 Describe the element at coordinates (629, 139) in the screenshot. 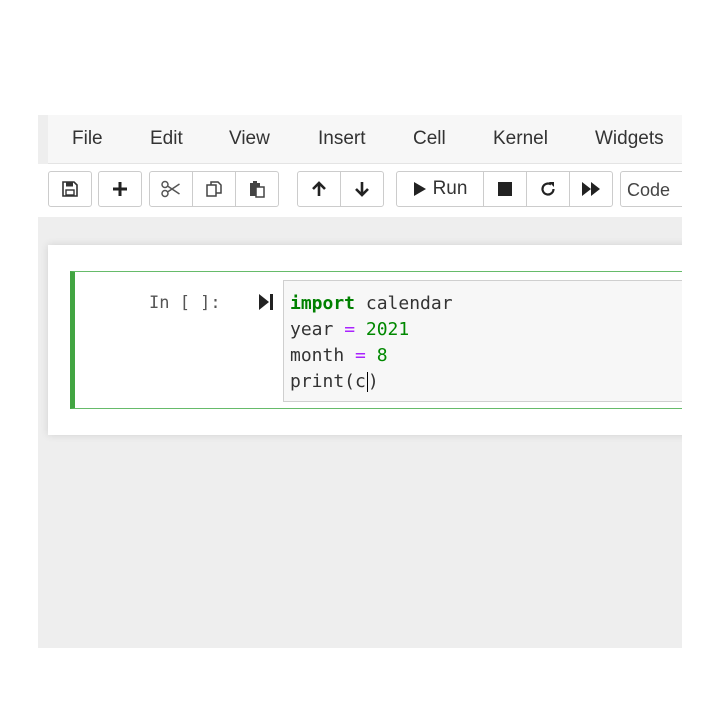

I see `menu-widgets: Widgets` at that location.